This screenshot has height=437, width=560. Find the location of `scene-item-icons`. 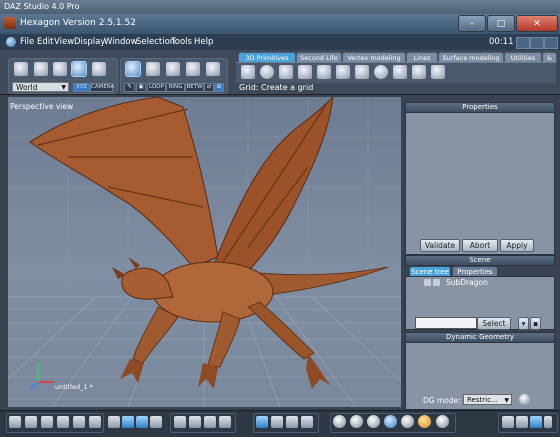

scene-item-icons is located at coordinates (433, 282).